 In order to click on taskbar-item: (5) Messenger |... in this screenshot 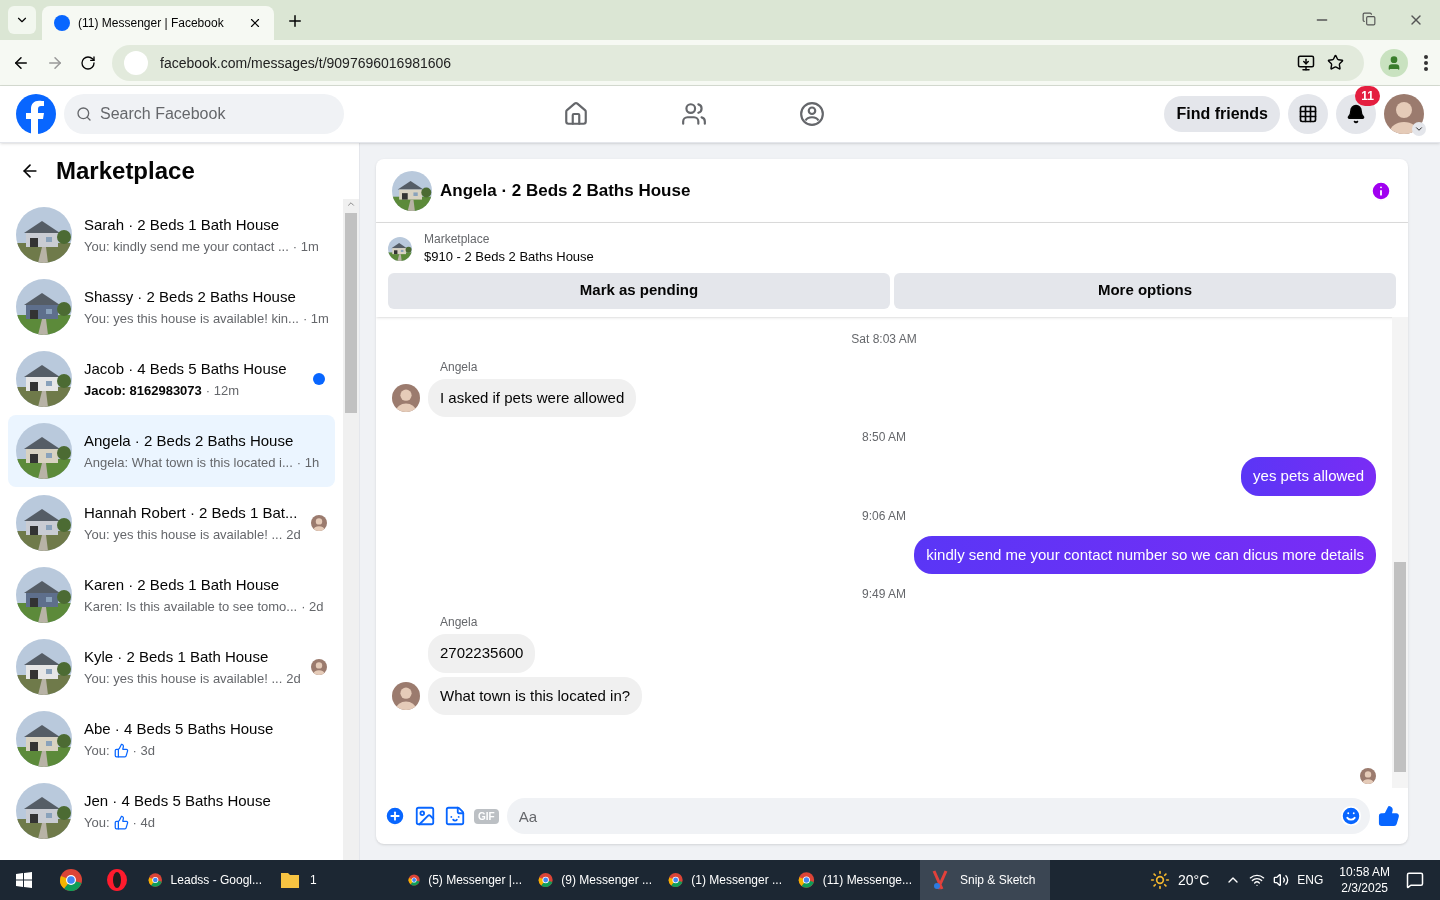, I will do `click(465, 880)`.